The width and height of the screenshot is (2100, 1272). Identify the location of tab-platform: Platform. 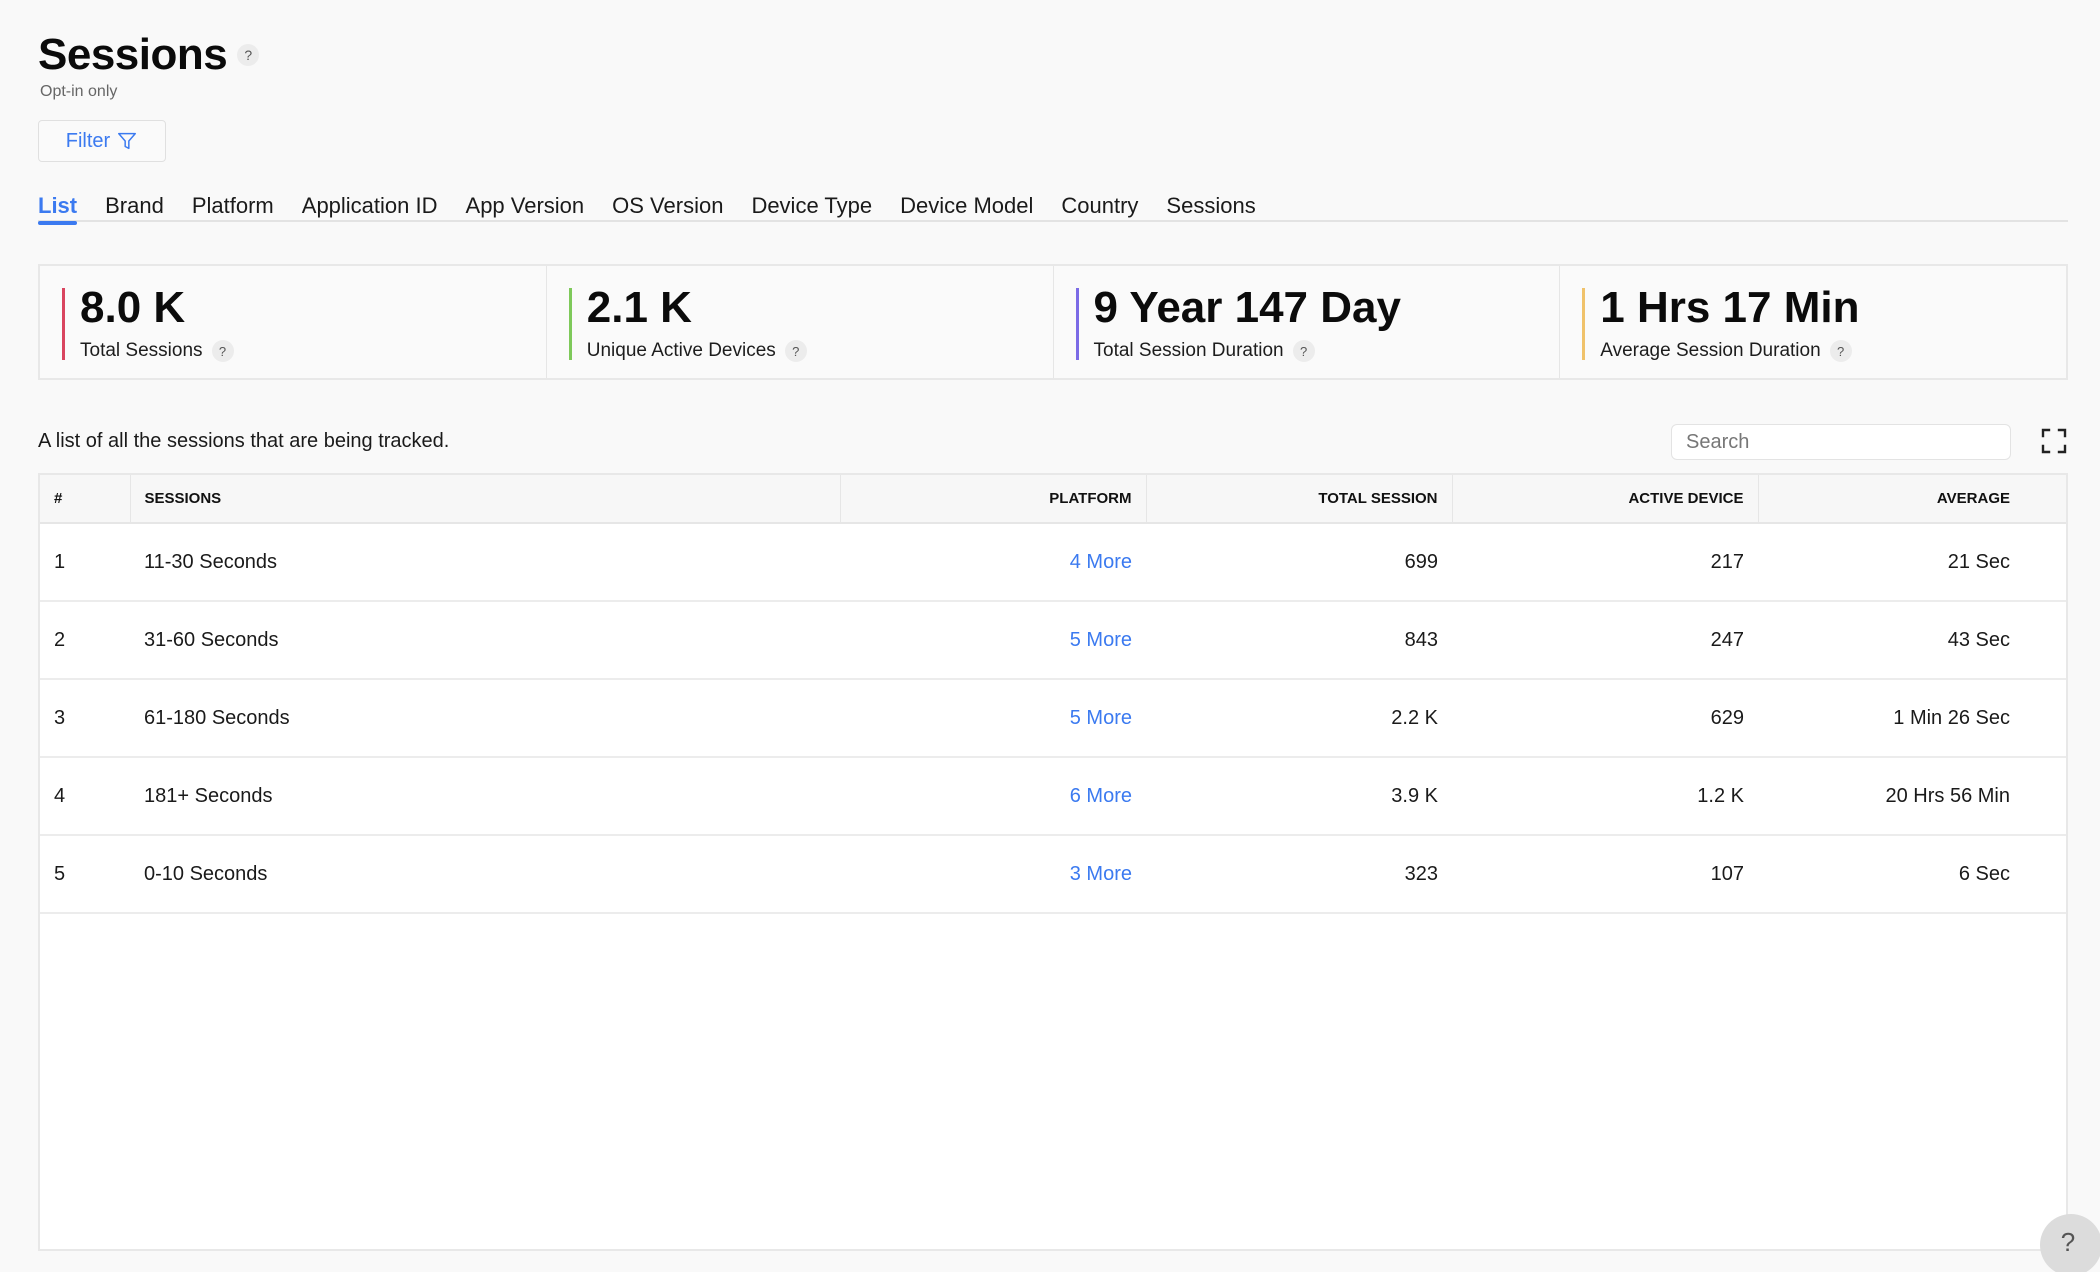
(233, 206).